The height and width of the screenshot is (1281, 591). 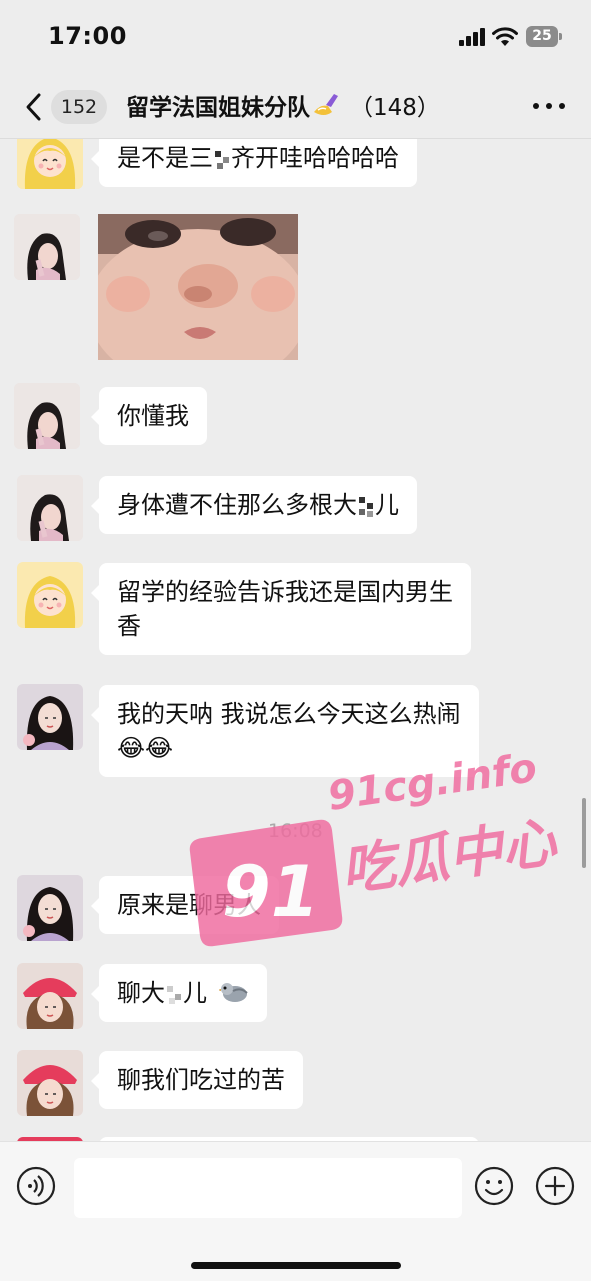 I want to click on plus-icon, so click(x=555, y=1186).